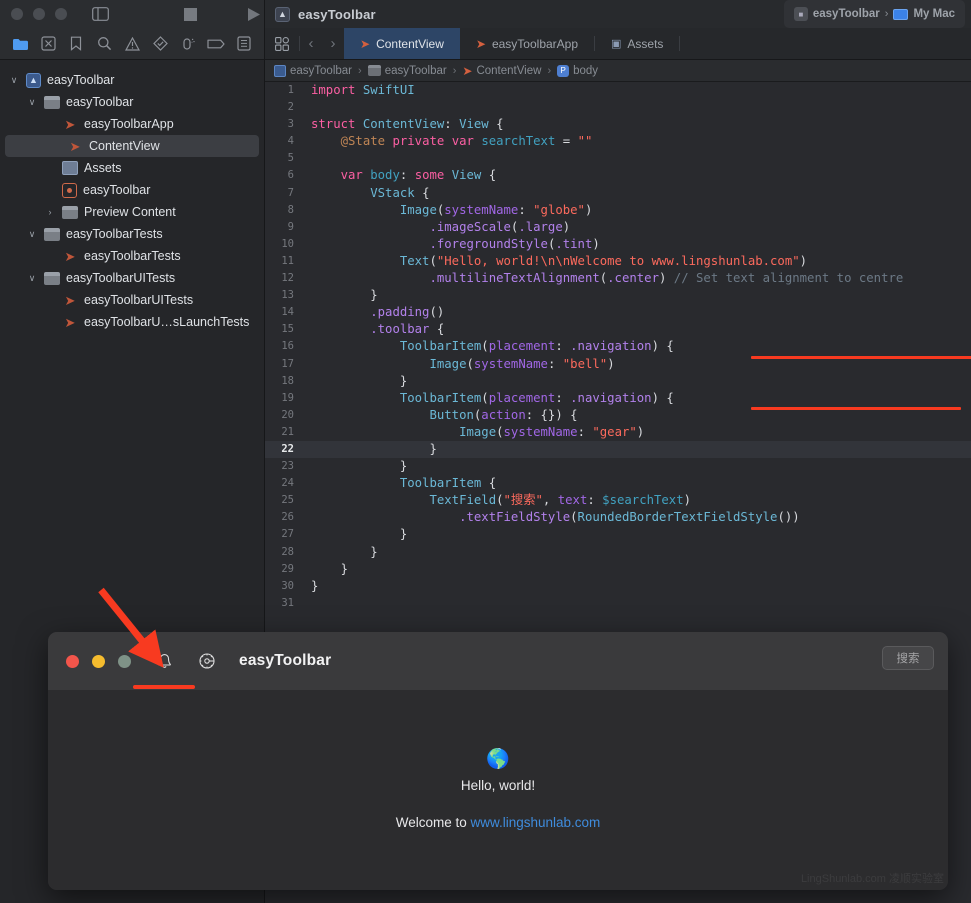 The image size is (971, 903). What do you see at coordinates (132, 190) in the screenshot?
I see `sidebar-item-easytoolbar: · easyToolbar` at bounding box center [132, 190].